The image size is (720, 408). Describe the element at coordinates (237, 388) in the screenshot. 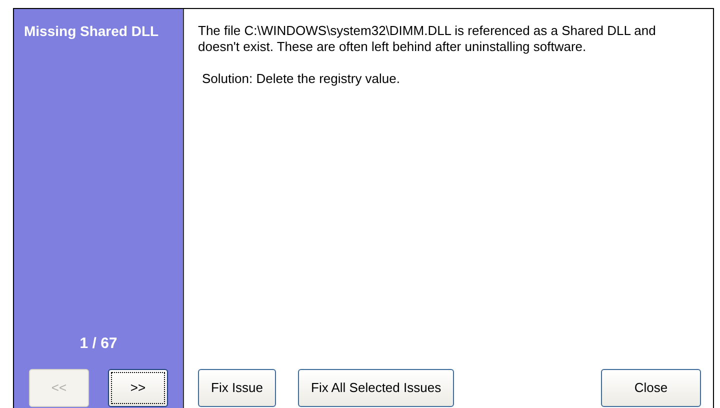

I see `action-button: Fix Issue` at that location.